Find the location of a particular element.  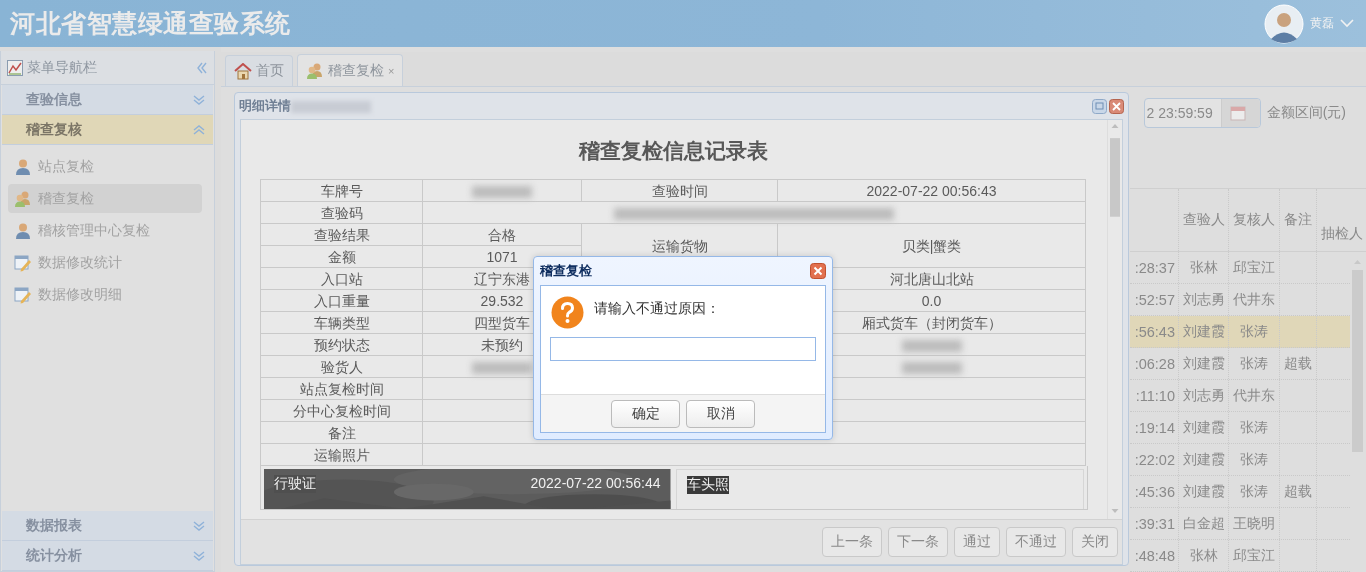

table-row: :48:48 张林 邱宝江 is located at coordinates (1240, 556).